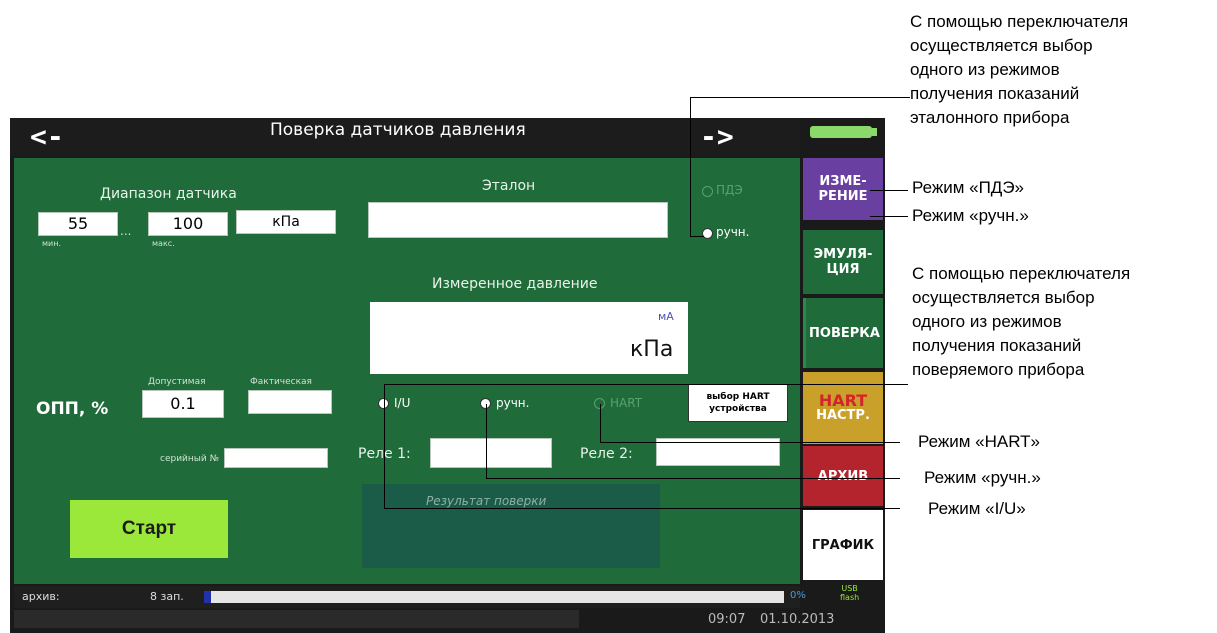  Describe the element at coordinates (207, 597) in the screenshot. I see `archive-progress-fill` at that location.